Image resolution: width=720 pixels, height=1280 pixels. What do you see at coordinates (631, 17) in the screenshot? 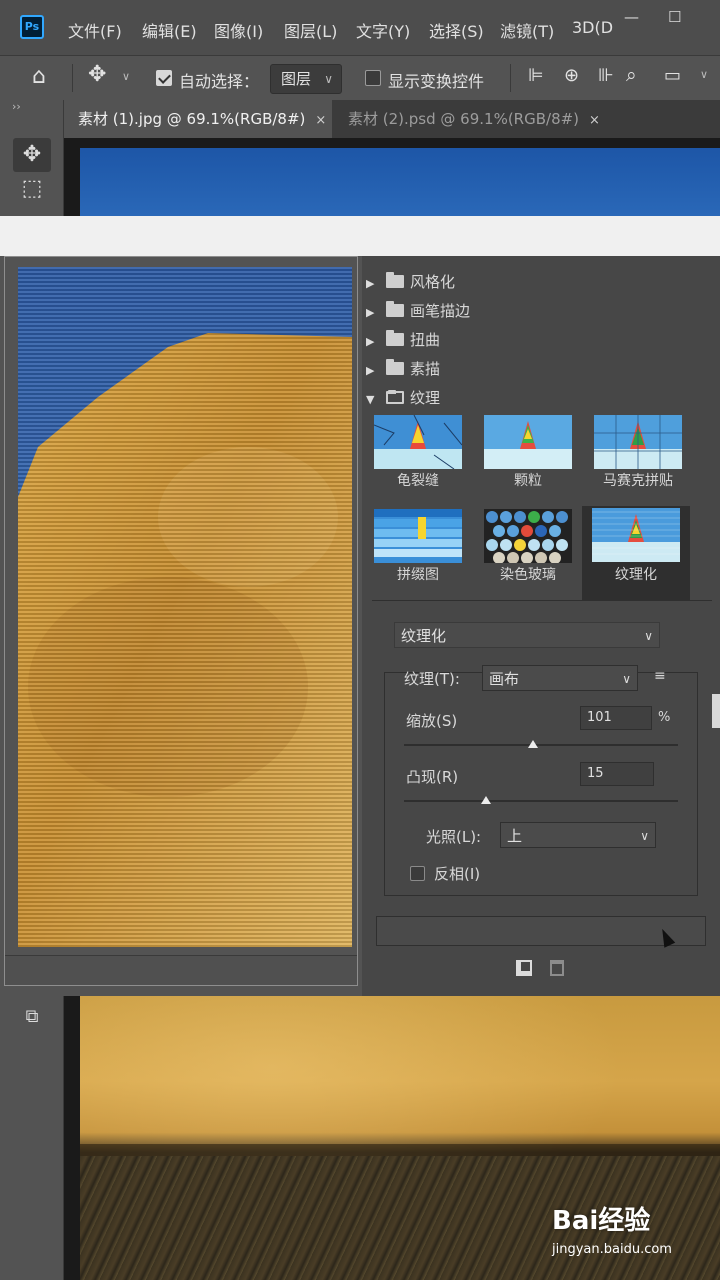
I see `minimize-icon: —` at bounding box center [631, 17].